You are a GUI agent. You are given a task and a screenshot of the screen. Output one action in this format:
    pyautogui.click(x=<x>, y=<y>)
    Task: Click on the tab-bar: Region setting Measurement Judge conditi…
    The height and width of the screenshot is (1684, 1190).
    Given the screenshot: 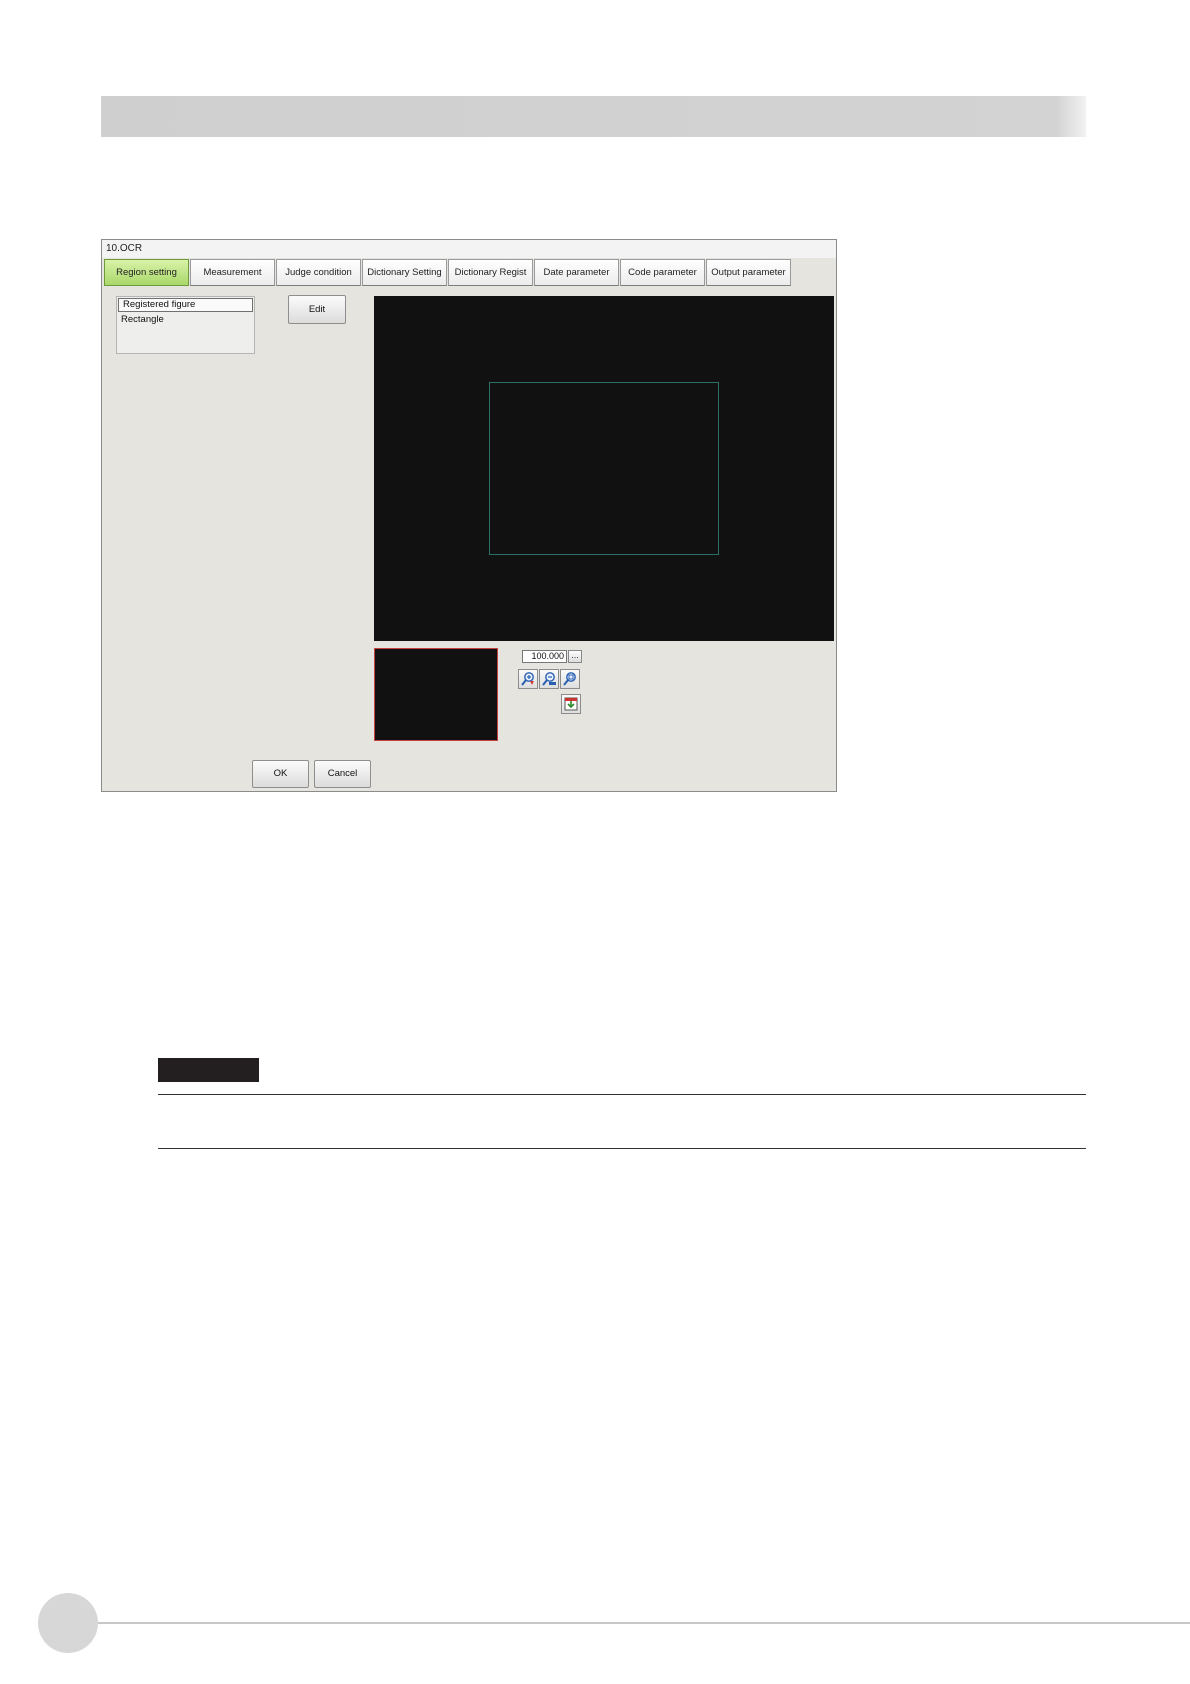 What is the action you would take?
    pyautogui.click(x=448, y=272)
    